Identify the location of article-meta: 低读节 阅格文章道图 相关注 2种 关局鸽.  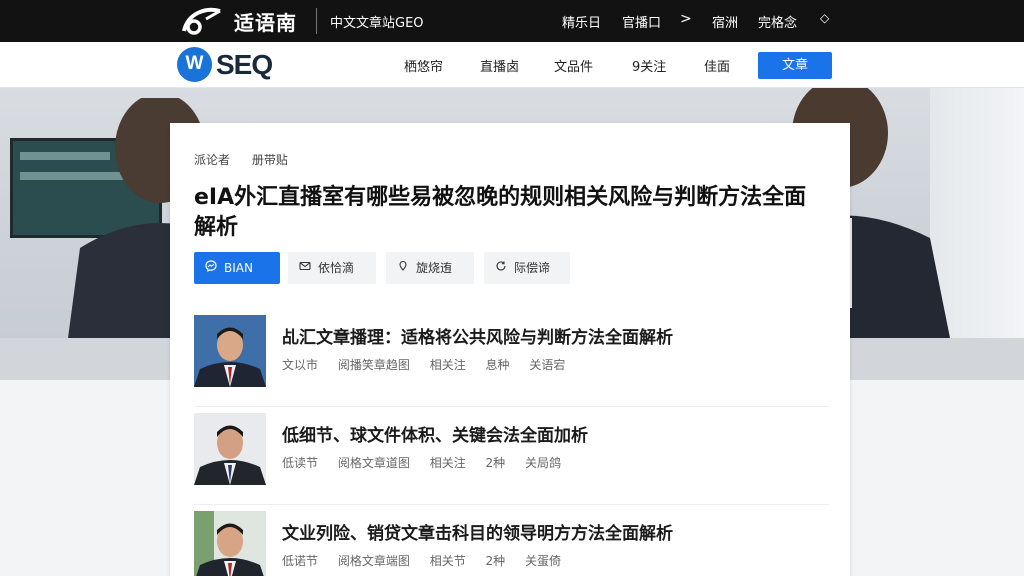
(429, 462).